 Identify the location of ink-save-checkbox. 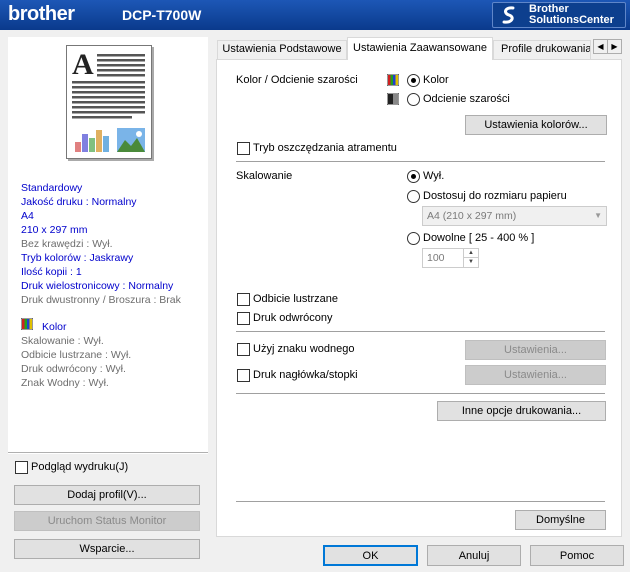
(243, 148).